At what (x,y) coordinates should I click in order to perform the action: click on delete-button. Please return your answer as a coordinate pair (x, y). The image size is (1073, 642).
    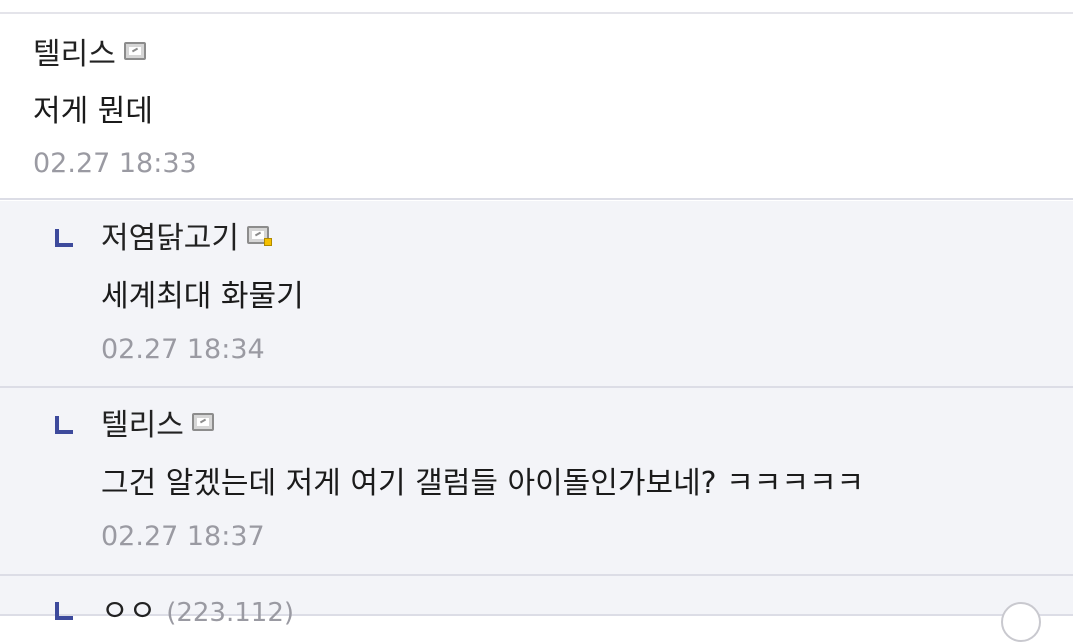
    Looking at the image, I should click on (1021, 622).